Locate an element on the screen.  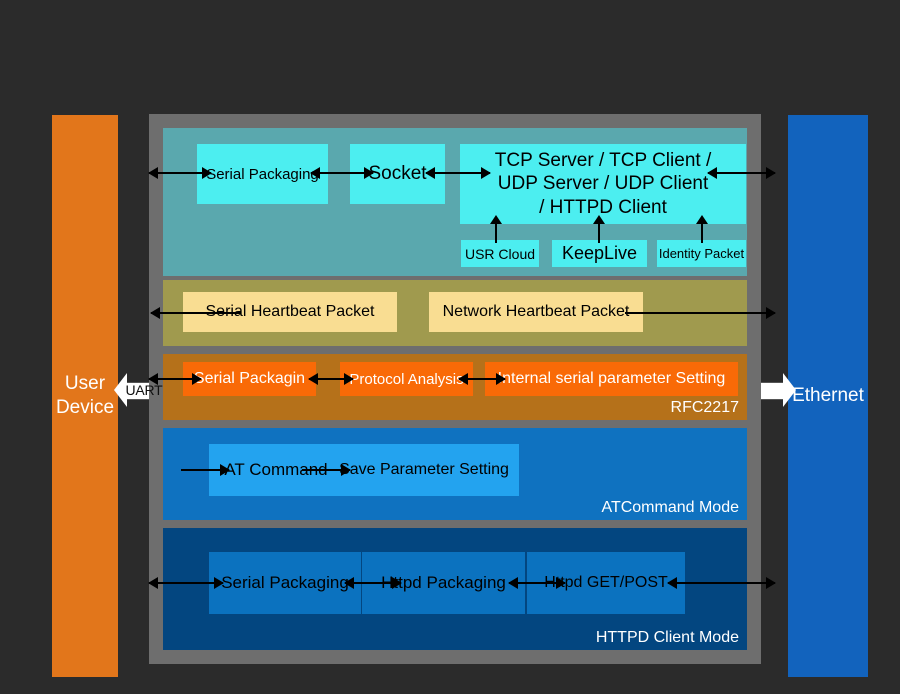
box-label: USR Cloud is located at coordinates (500, 253).